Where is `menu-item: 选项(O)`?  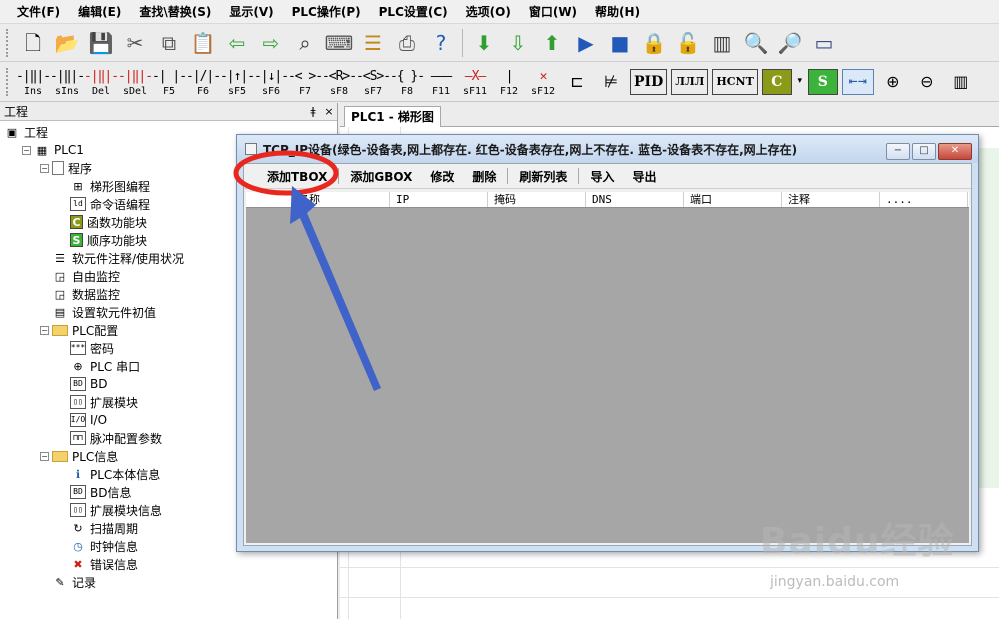 menu-item: 选项(O) is located at coordinates (488, 11).